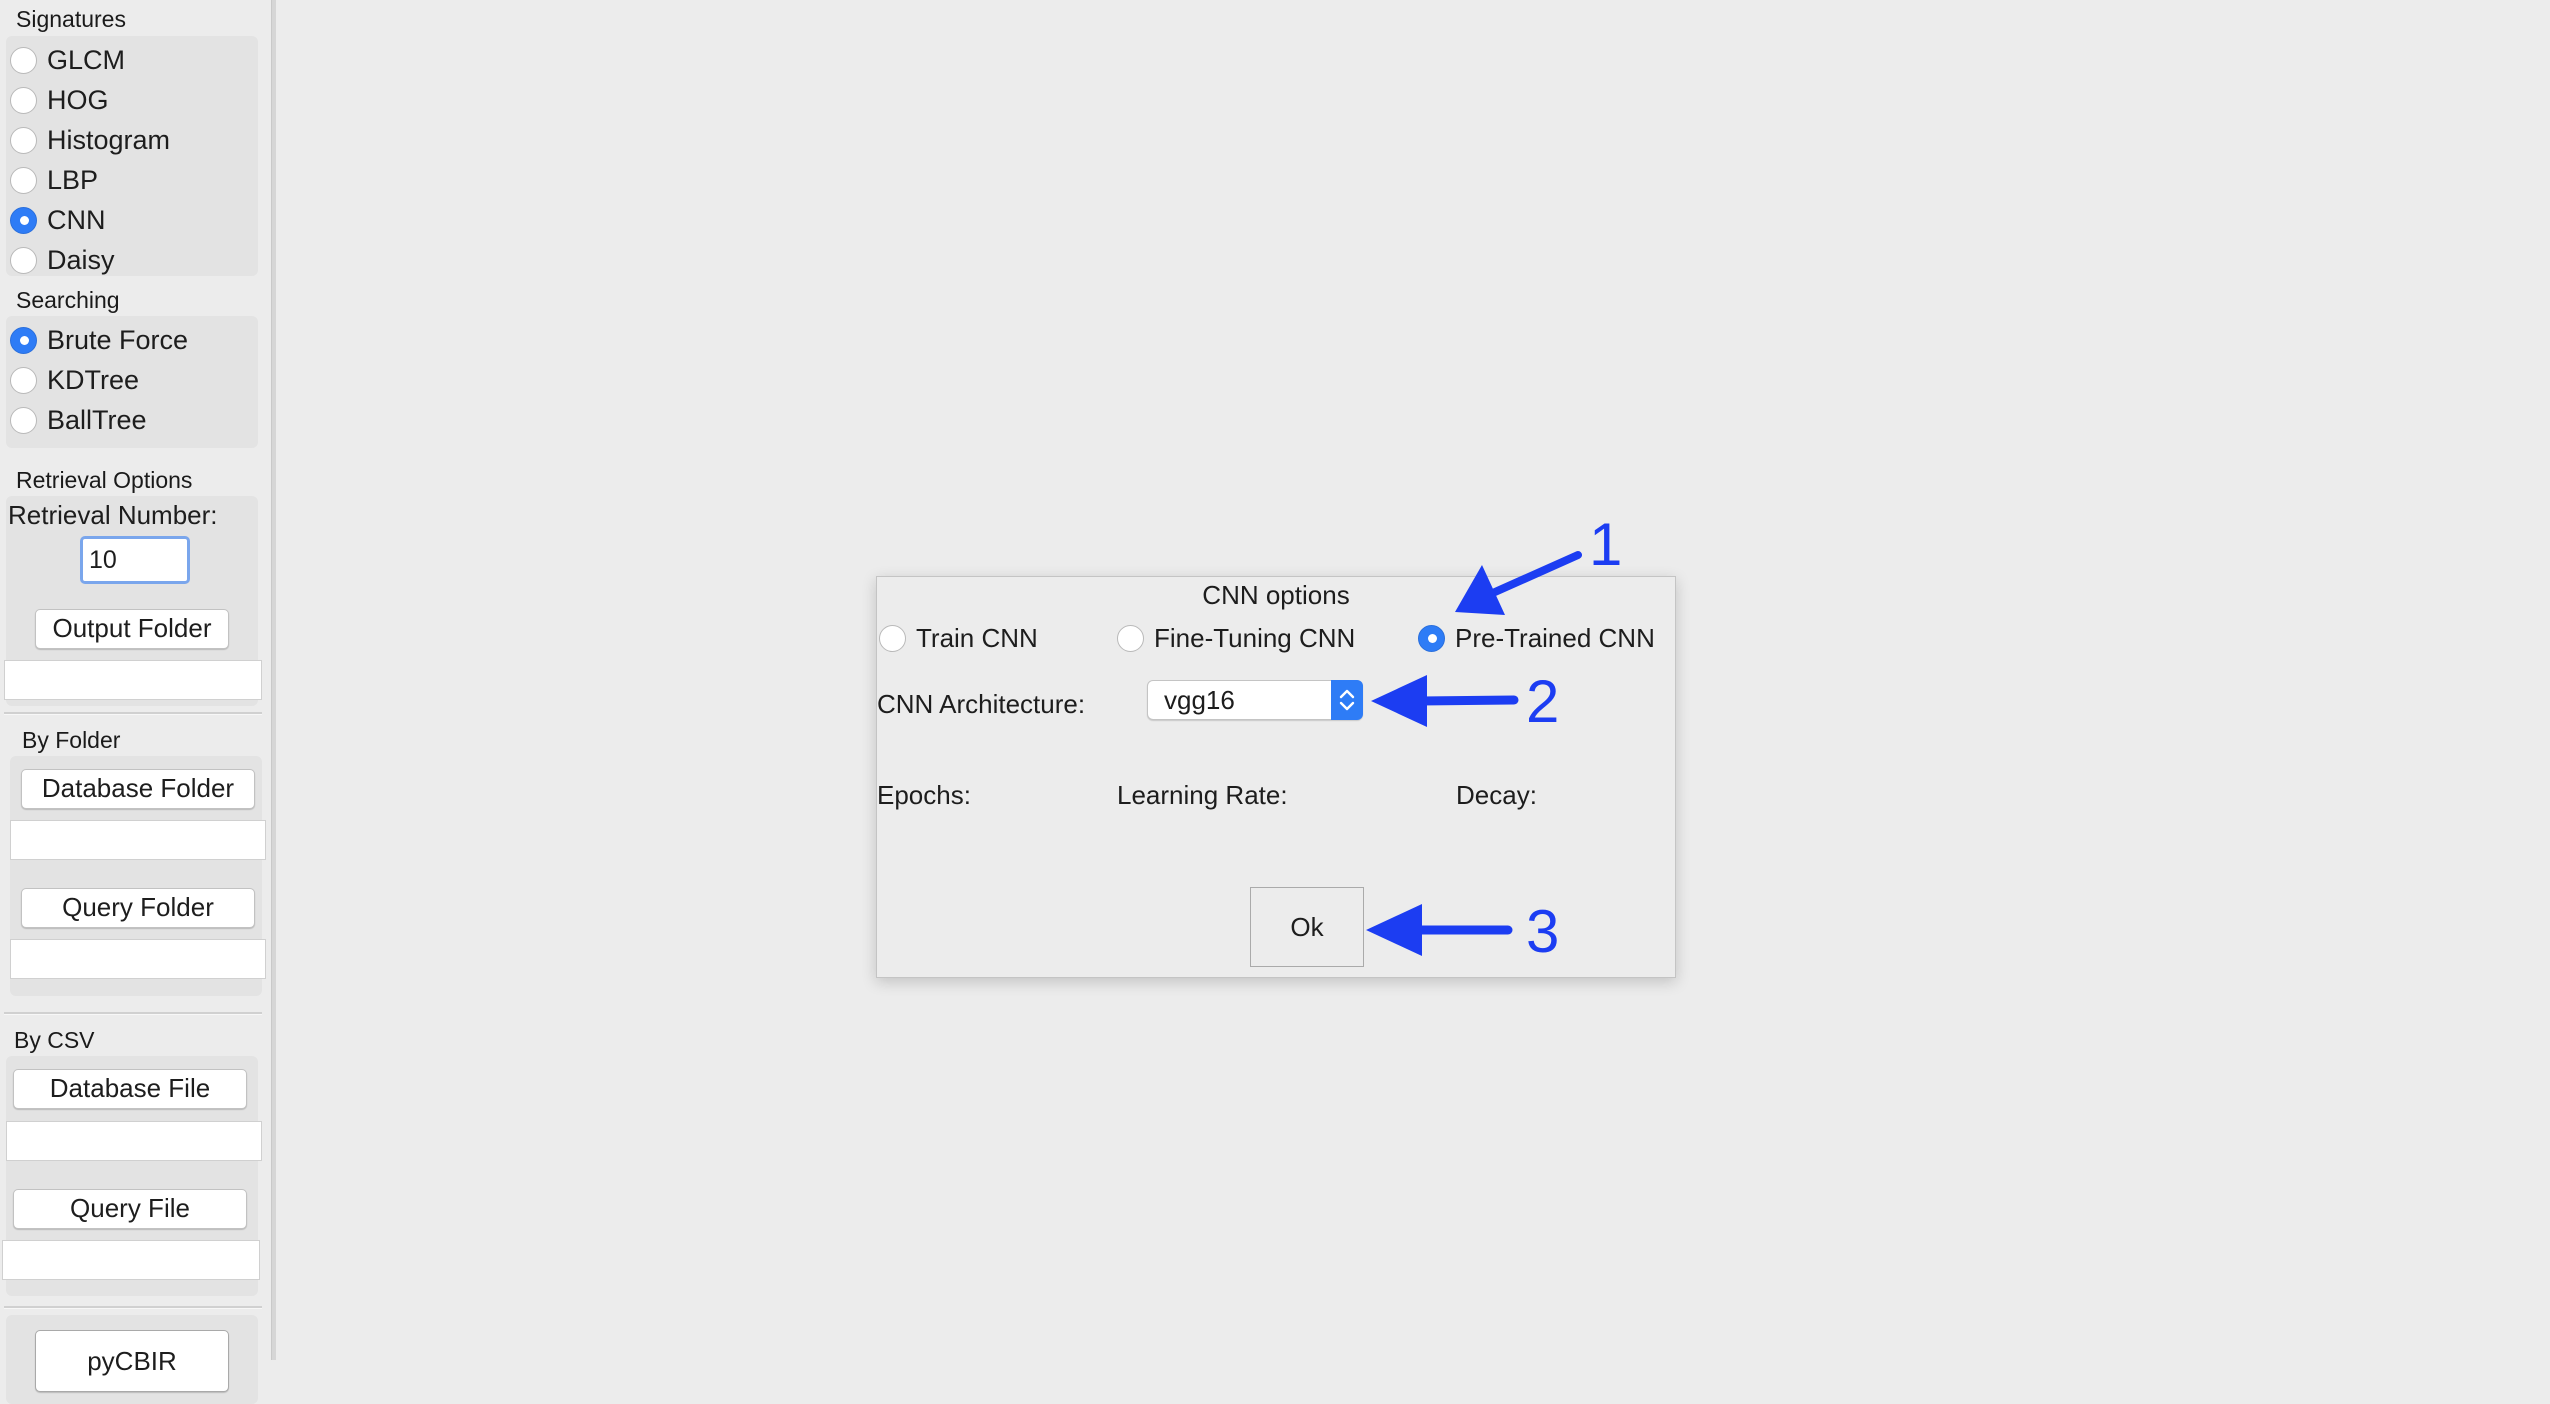 The width and height of the screenshot is (2550, 1404). Describe the element at coordinates (1606, 544) in the screenshot. I see `annotation-number-1: 1` at that location.